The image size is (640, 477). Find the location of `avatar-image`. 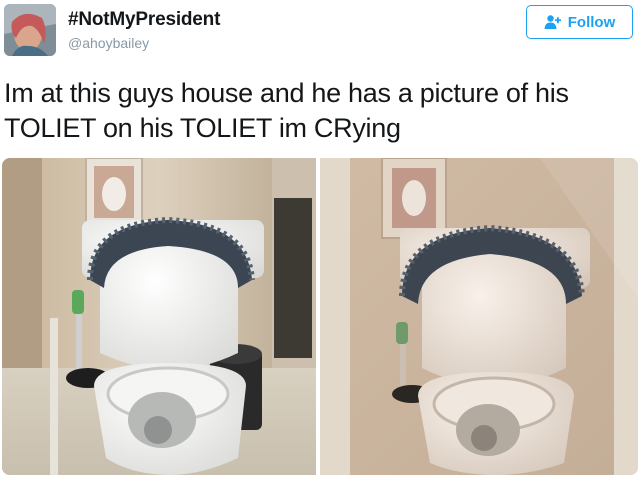

avatar-image is located at coordinates (30, 30).